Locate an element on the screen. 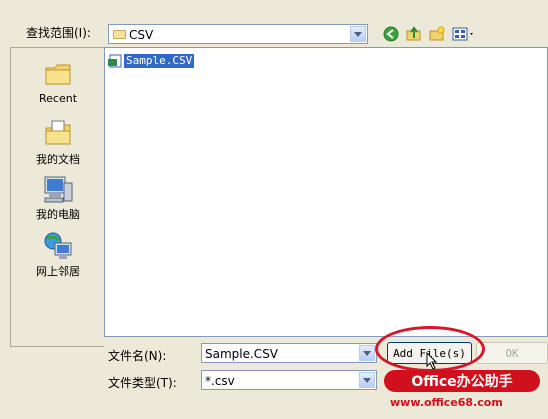 Image resolution: width=548 pixels, height=419 pixels. up-folder-button is located at coordinates (414, 34).